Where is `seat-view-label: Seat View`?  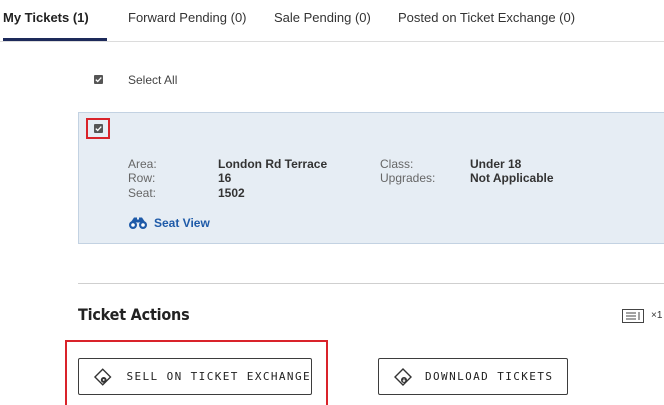 seat-view-label: Seat View is located at coordinates (182, 223).